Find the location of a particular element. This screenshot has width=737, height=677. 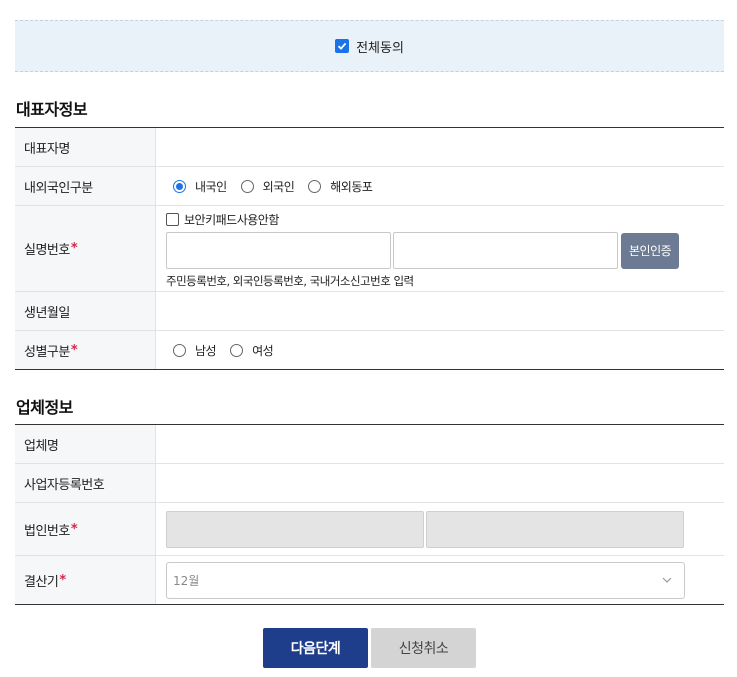

radio-domestic is located at coordinates (179, 186).